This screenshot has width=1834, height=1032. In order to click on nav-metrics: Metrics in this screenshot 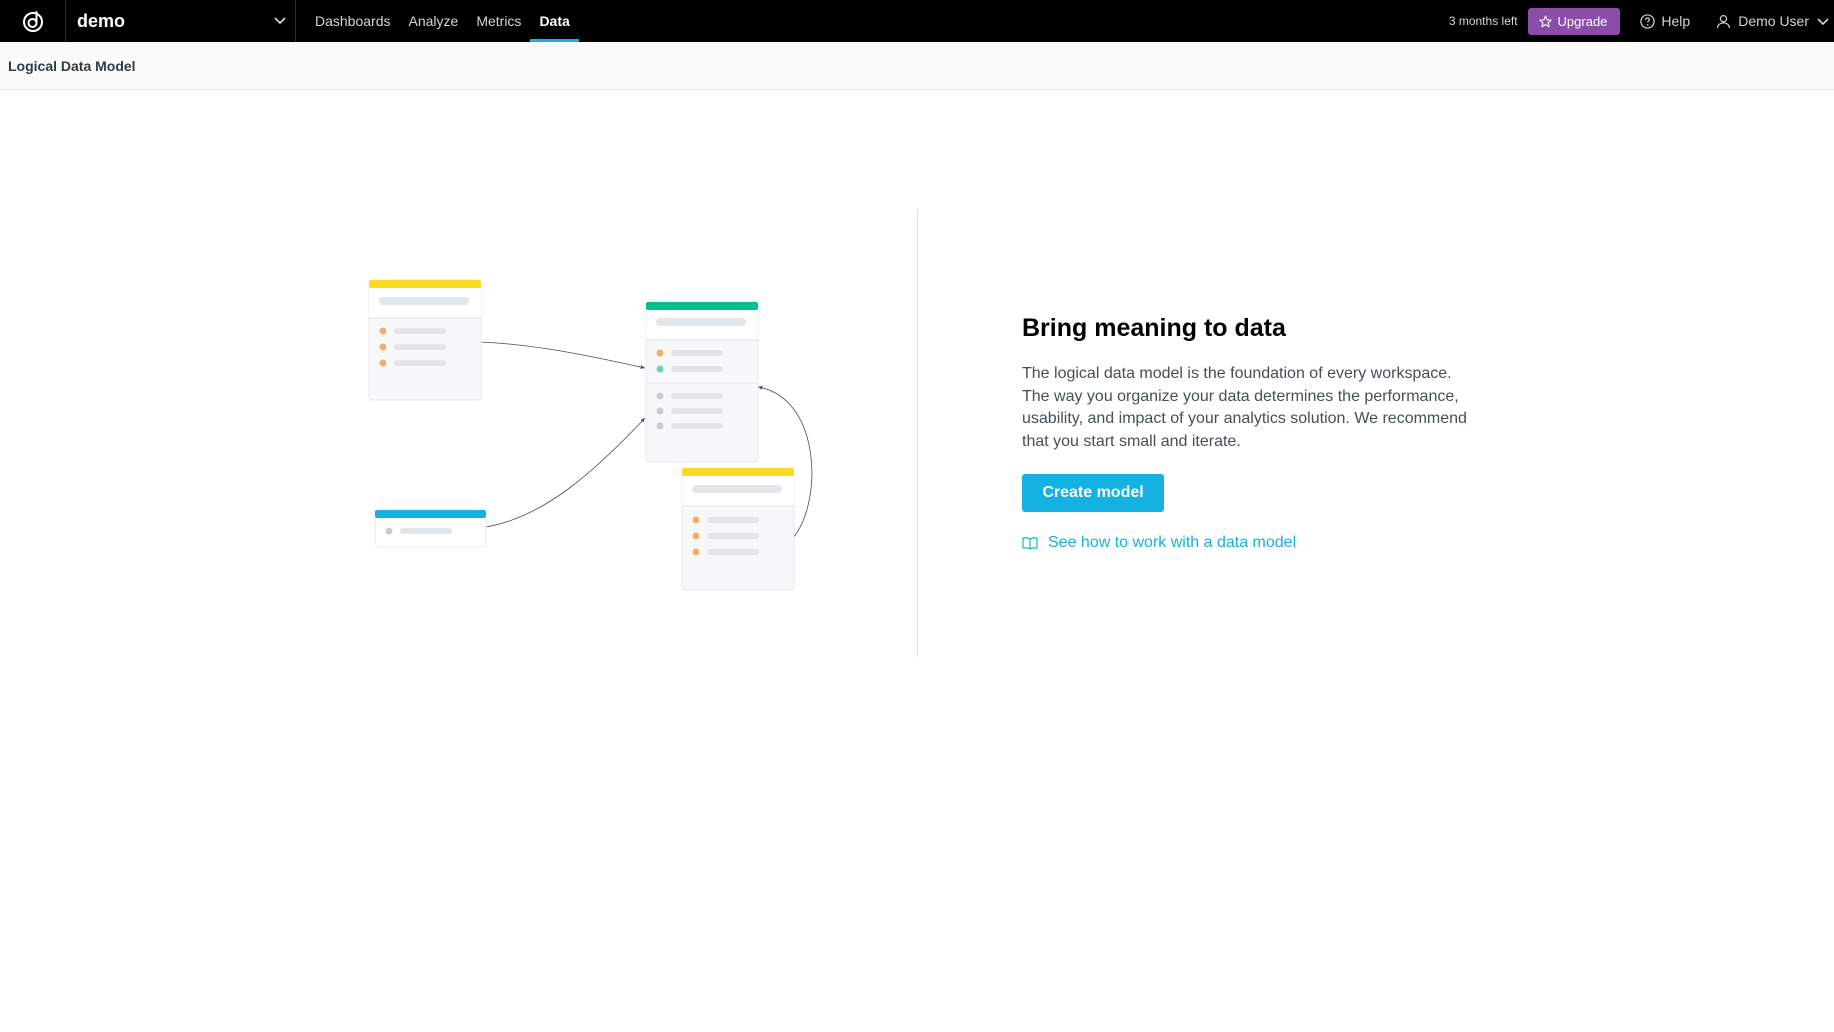, I will do `click(498, 21)`.